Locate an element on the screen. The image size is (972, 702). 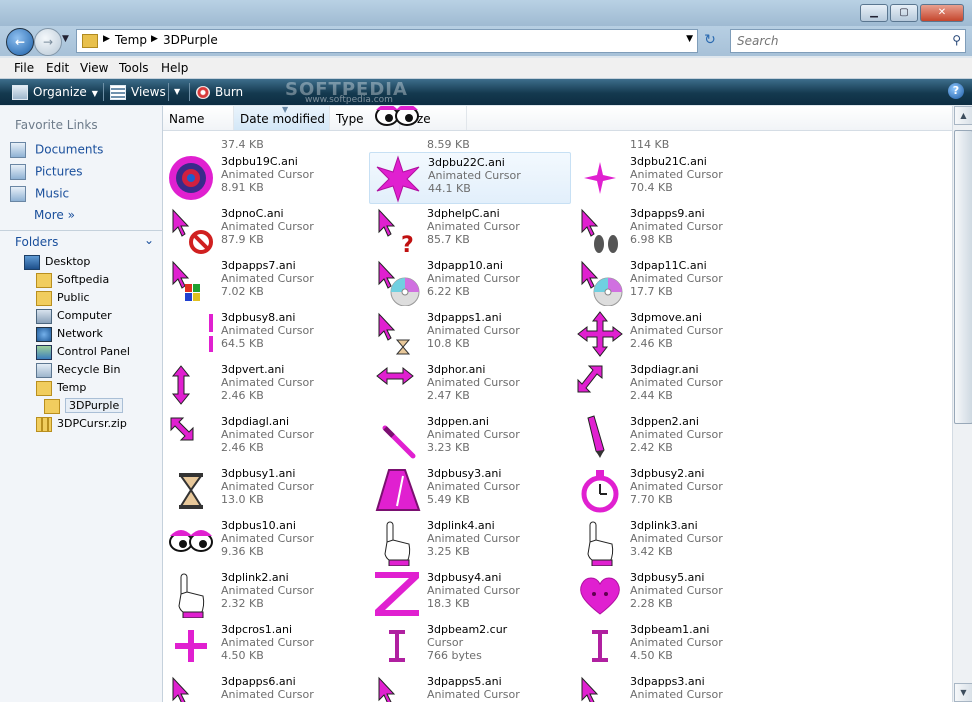
address-dropdown-icon: ▼ is located at coordinates (689, 39).